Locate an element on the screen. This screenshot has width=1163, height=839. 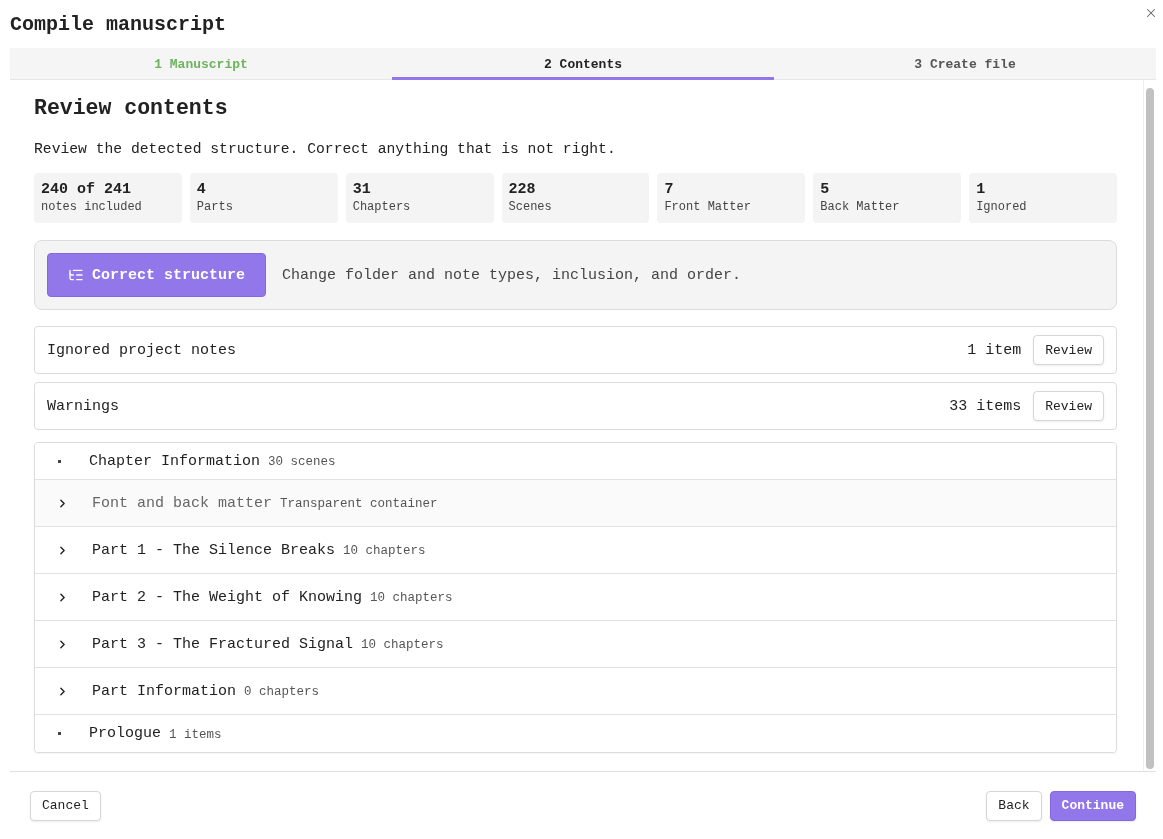
row-label: Warnings is located at coordinates (83, 406).